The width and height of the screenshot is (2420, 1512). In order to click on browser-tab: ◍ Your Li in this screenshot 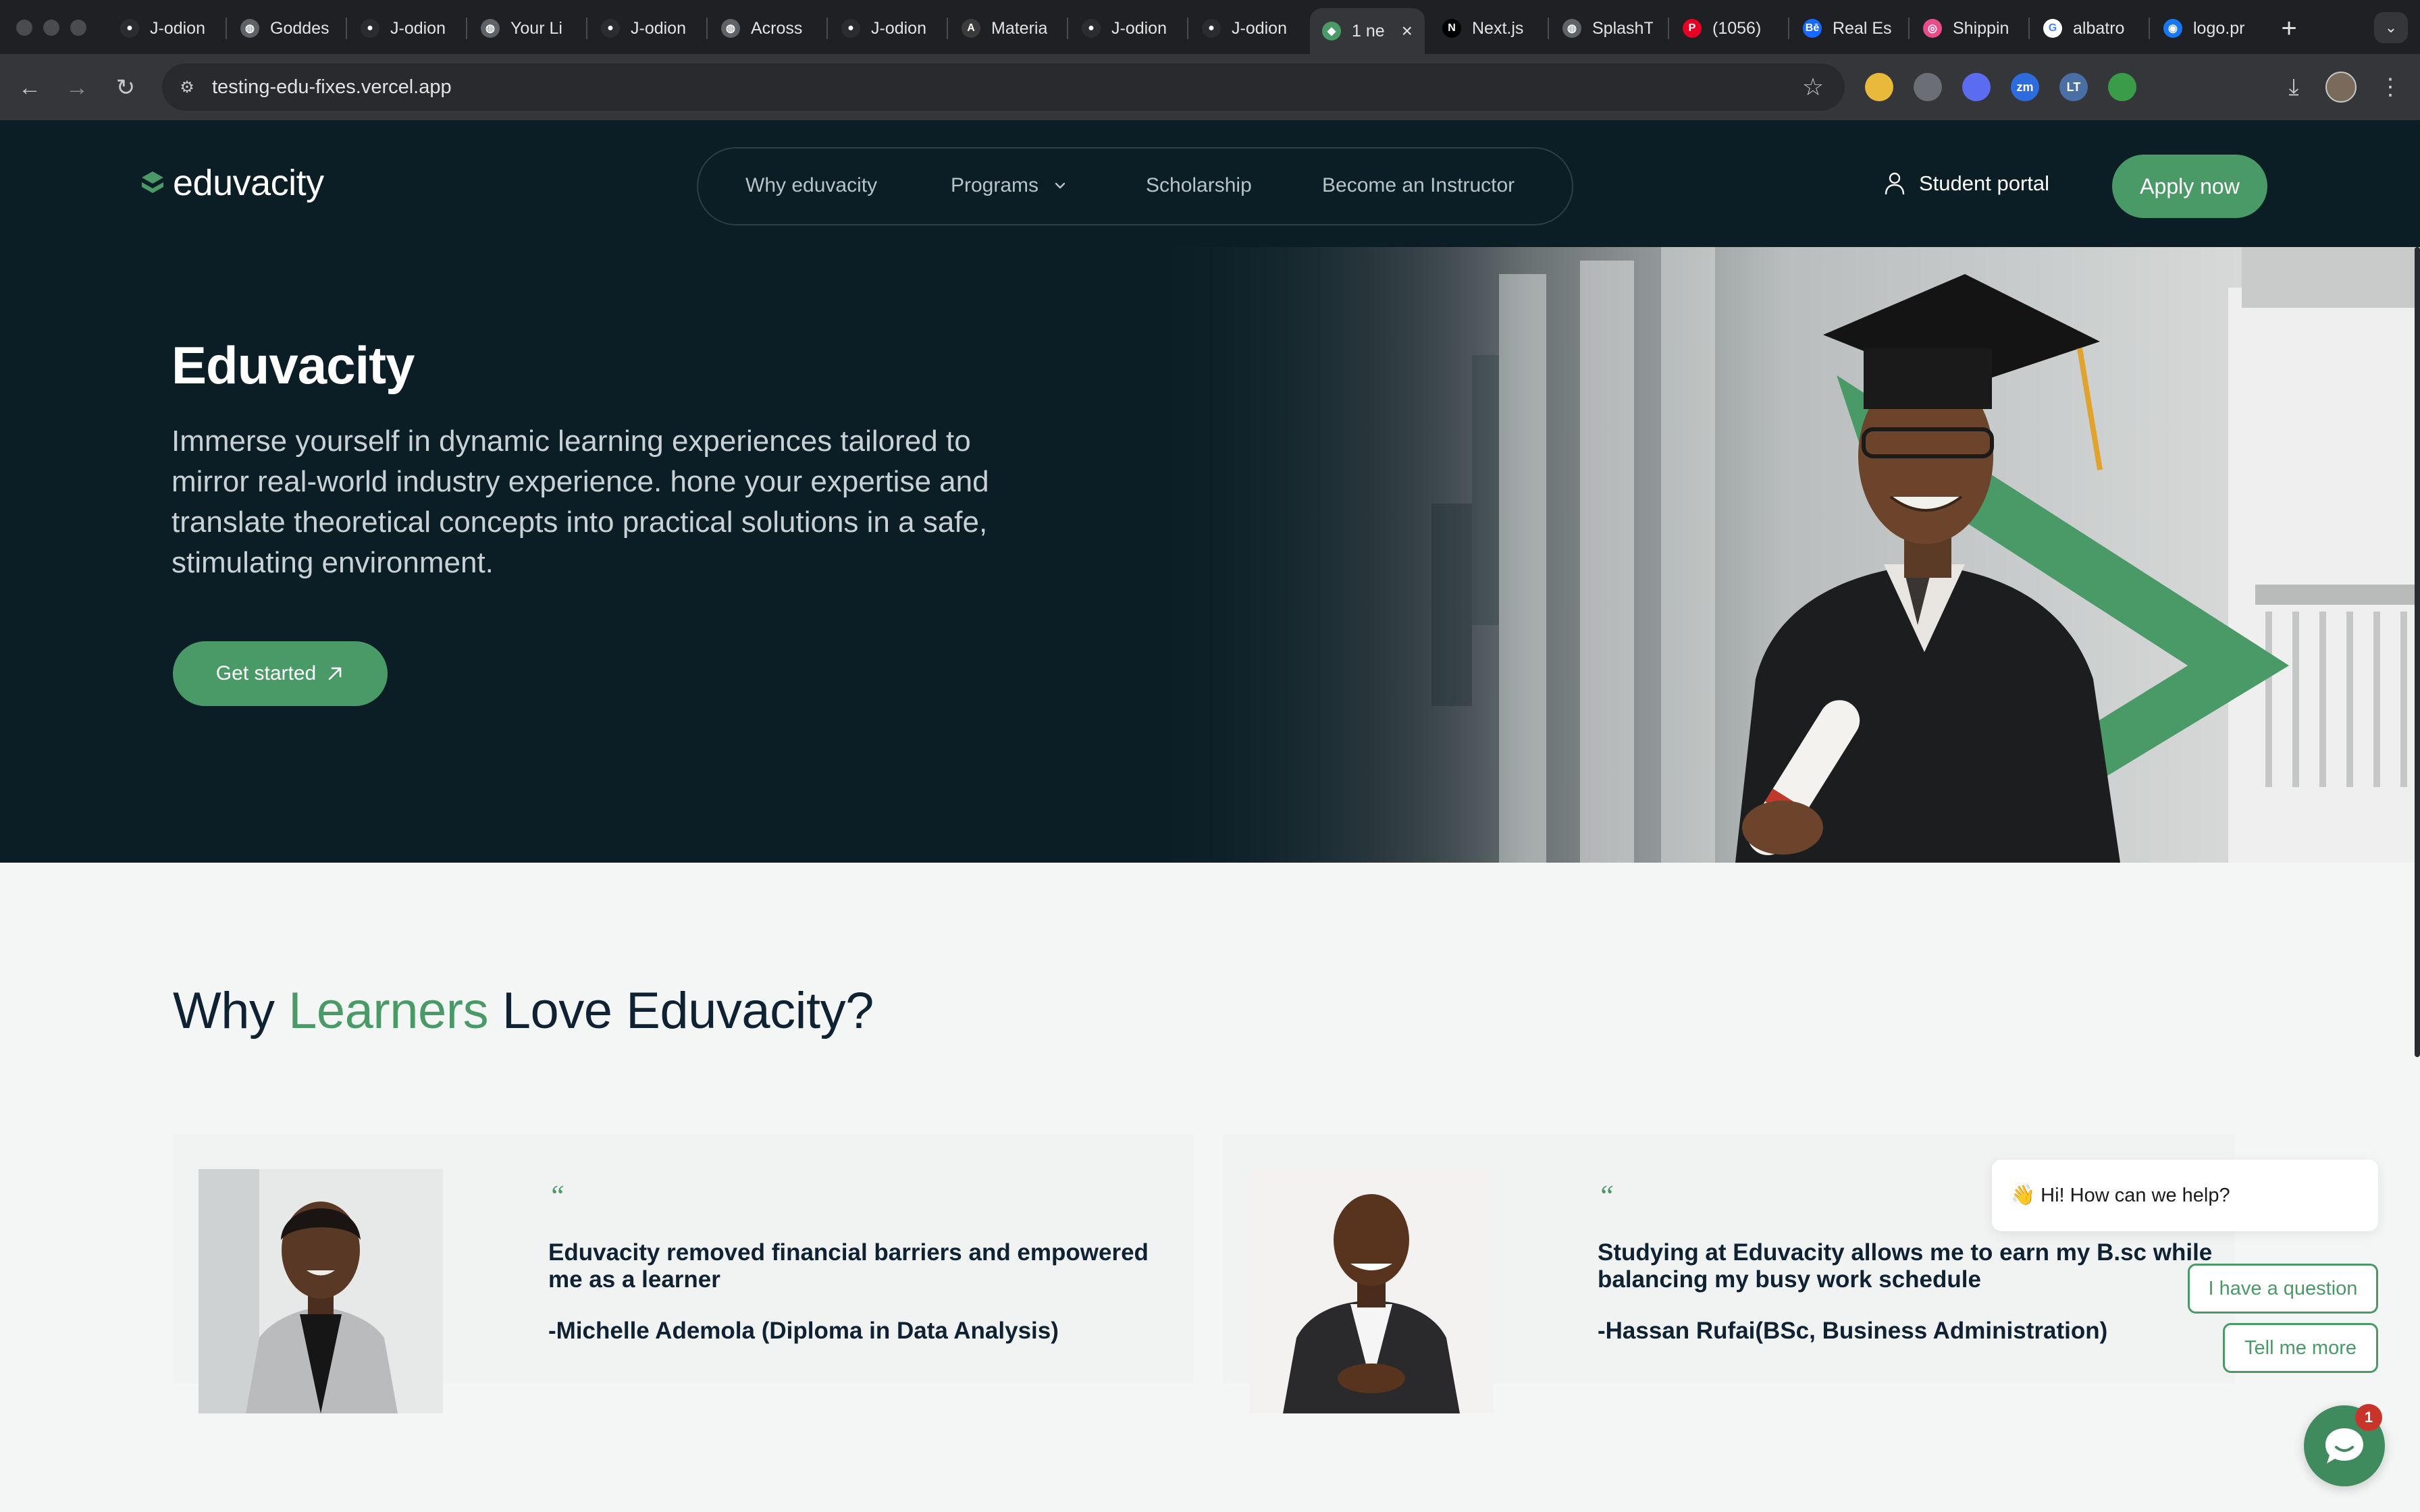, I will do `click(526, 28)`.